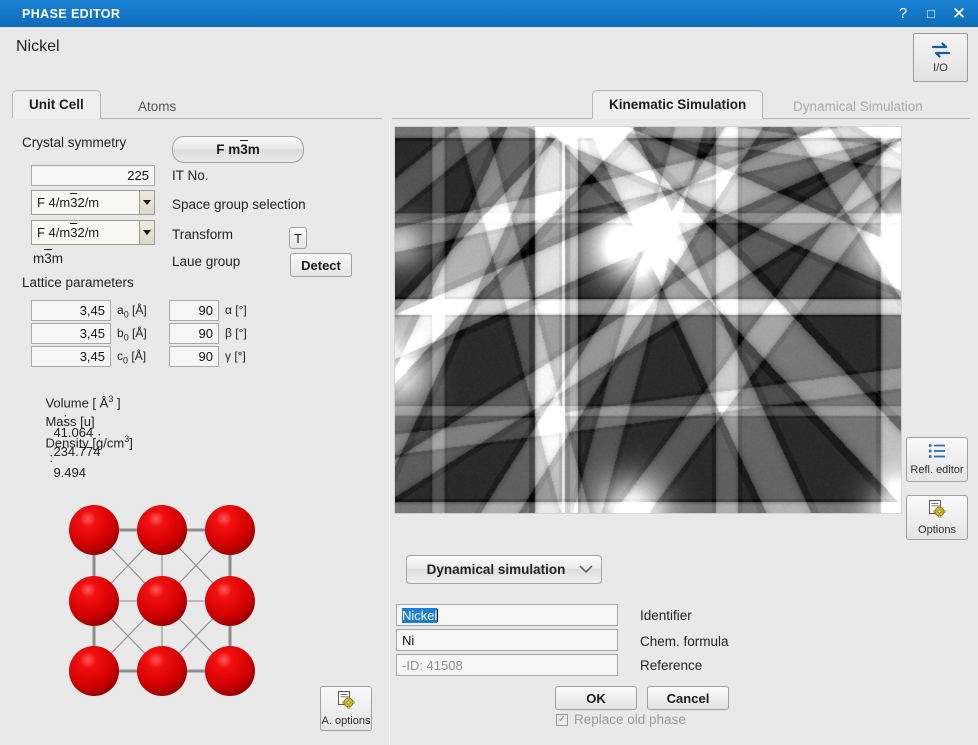 The height and width of the screenshot is (745, 978). Describe the element at coordinates (57, 258) in the screenshot. I see `laue-group-suffix: m` at that location.